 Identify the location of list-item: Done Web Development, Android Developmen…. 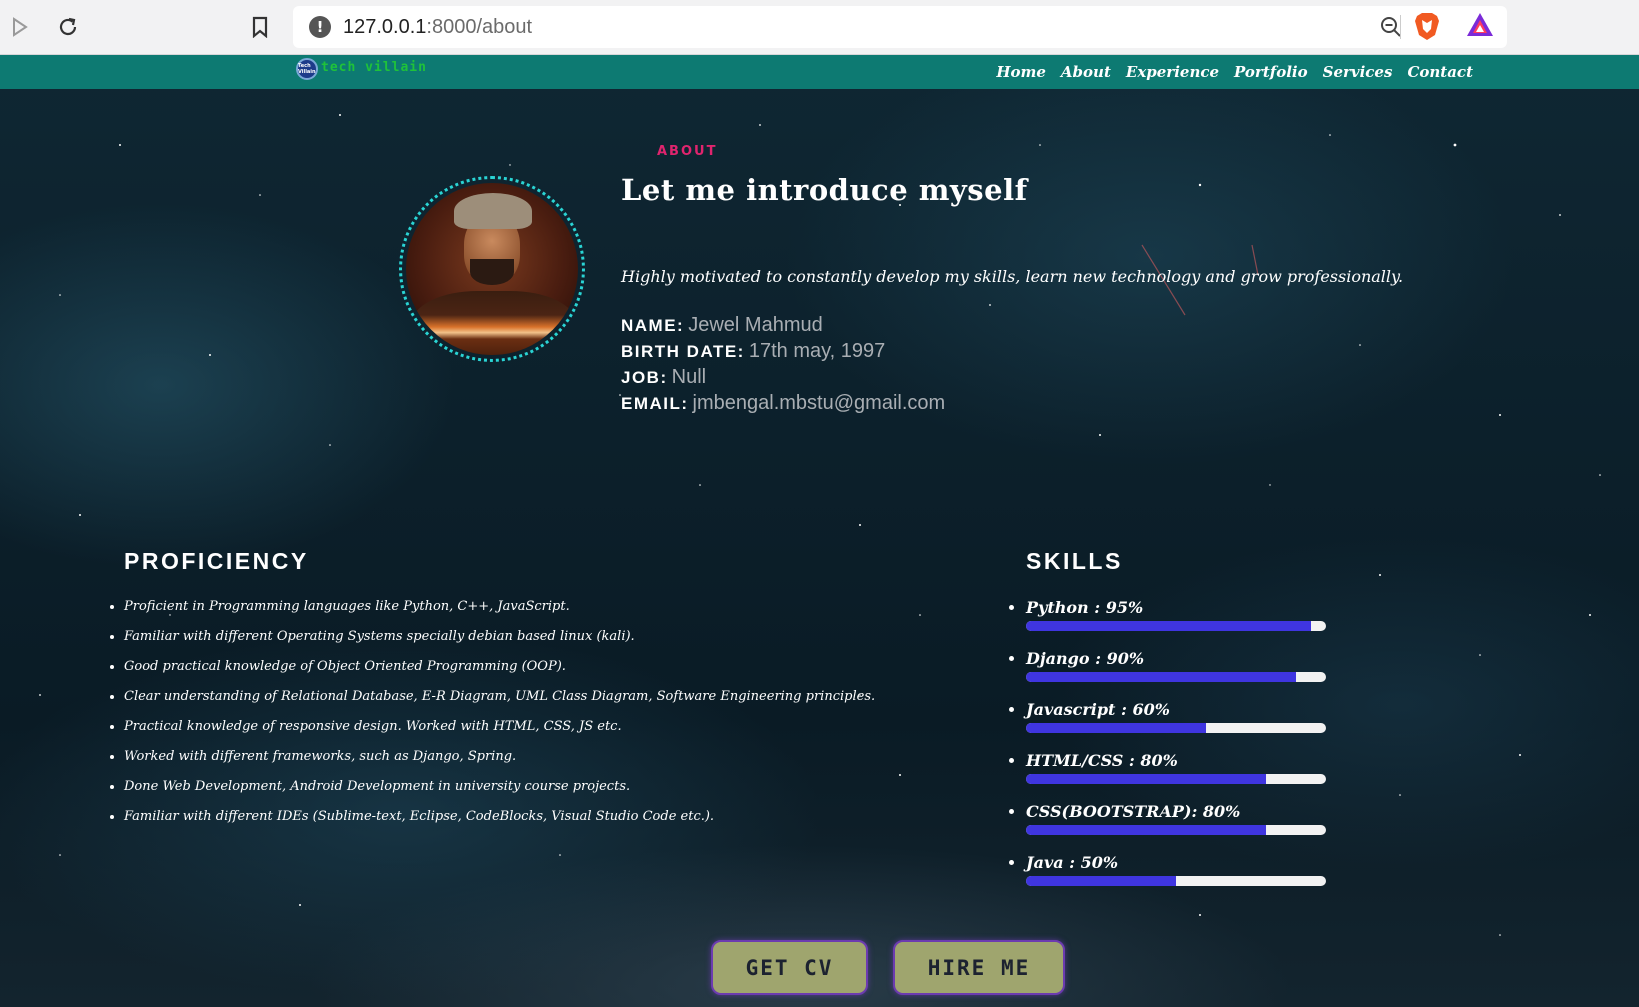
(499, 793).